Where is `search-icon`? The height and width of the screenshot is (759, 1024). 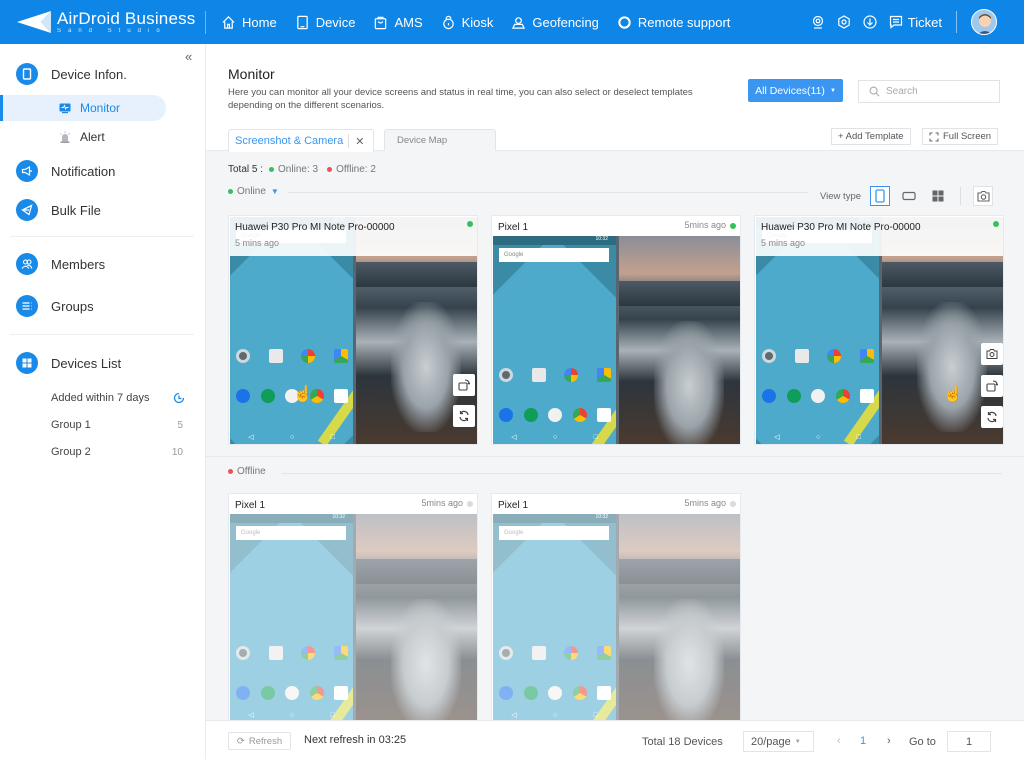
search-icon is located at coordinates (874, 91).